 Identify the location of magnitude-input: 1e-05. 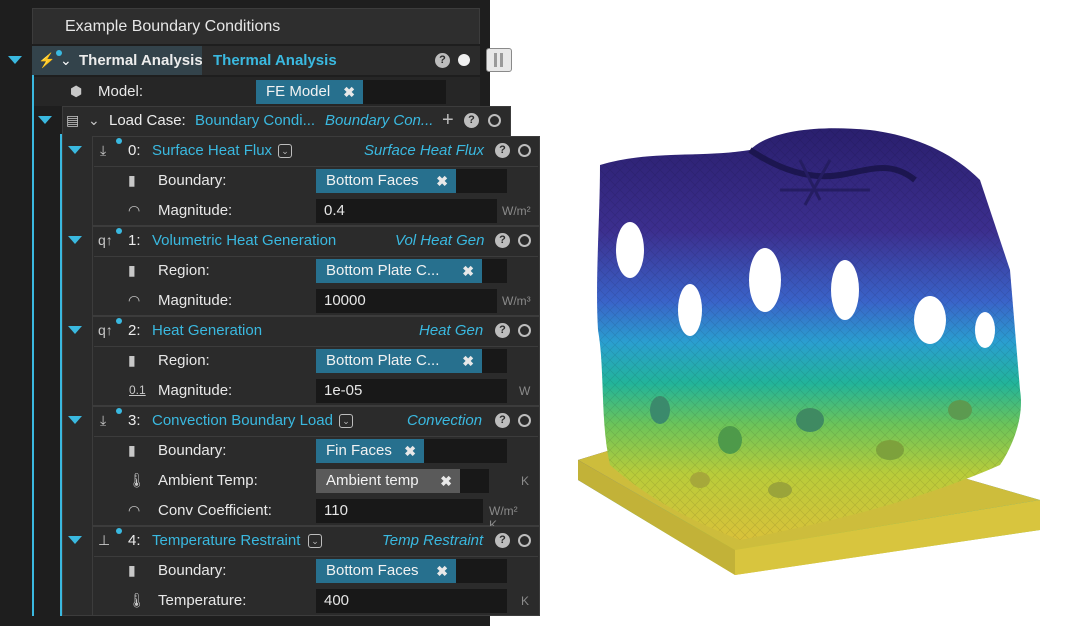
(411, 391).